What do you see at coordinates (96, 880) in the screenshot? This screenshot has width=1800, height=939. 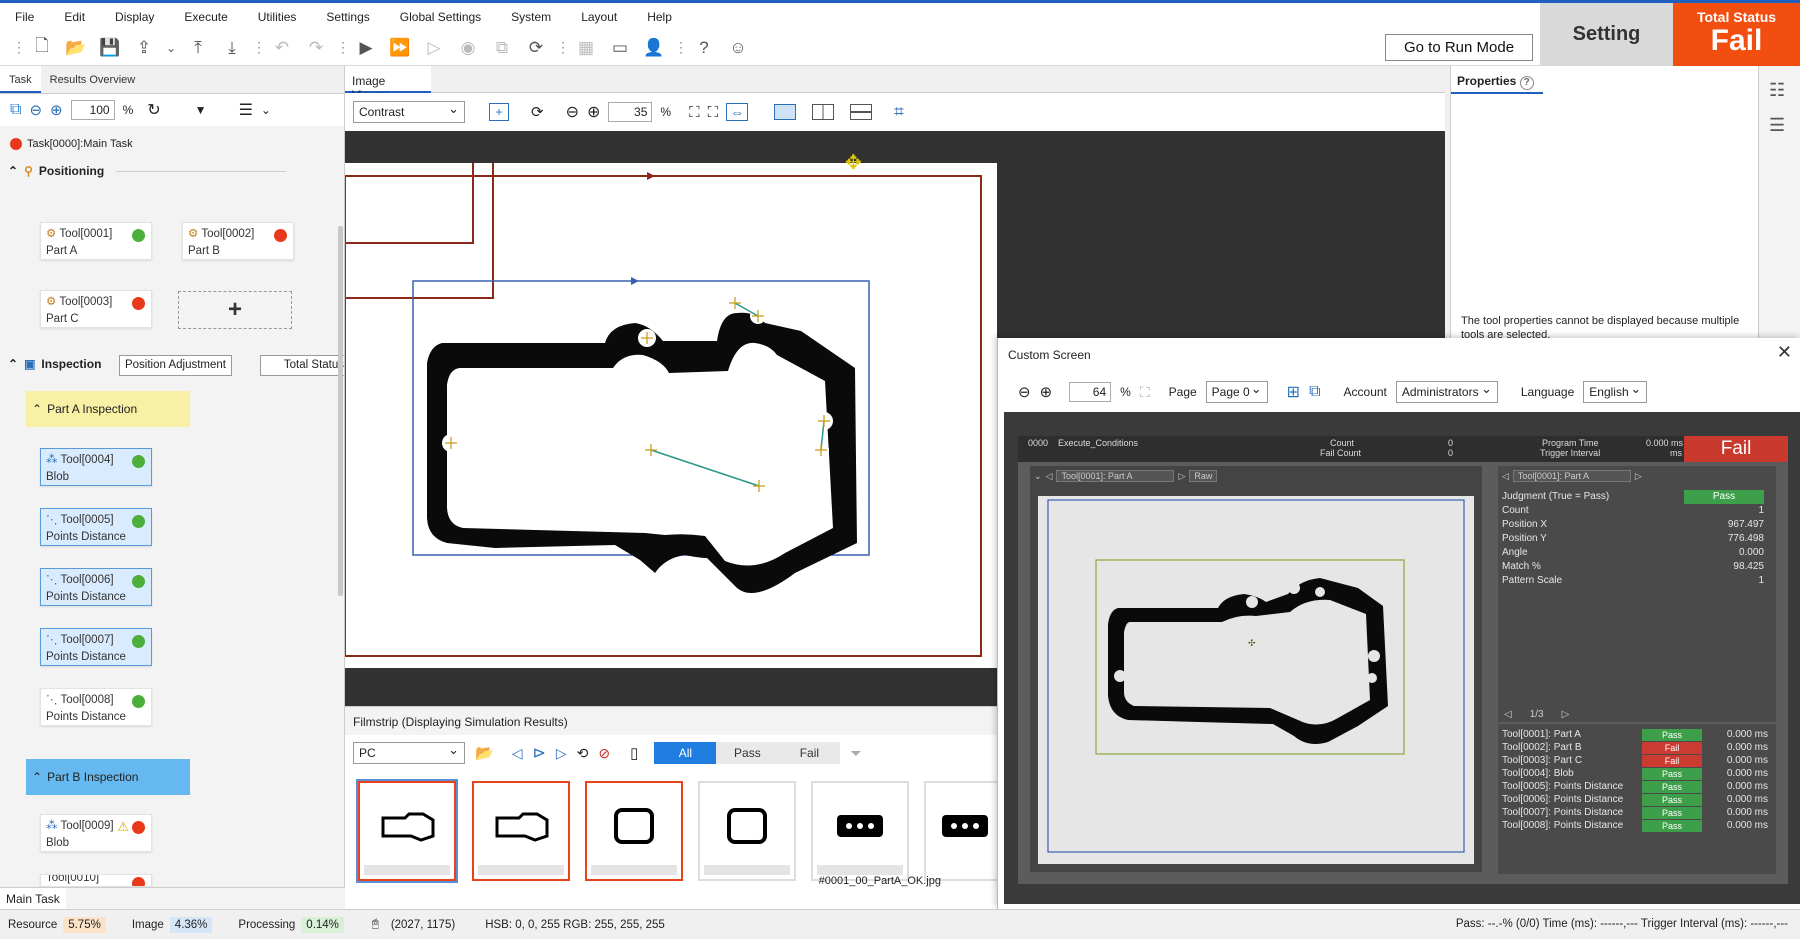 I see `tool-card-0010: Tool[0010]` at bounding box center [96, 880].